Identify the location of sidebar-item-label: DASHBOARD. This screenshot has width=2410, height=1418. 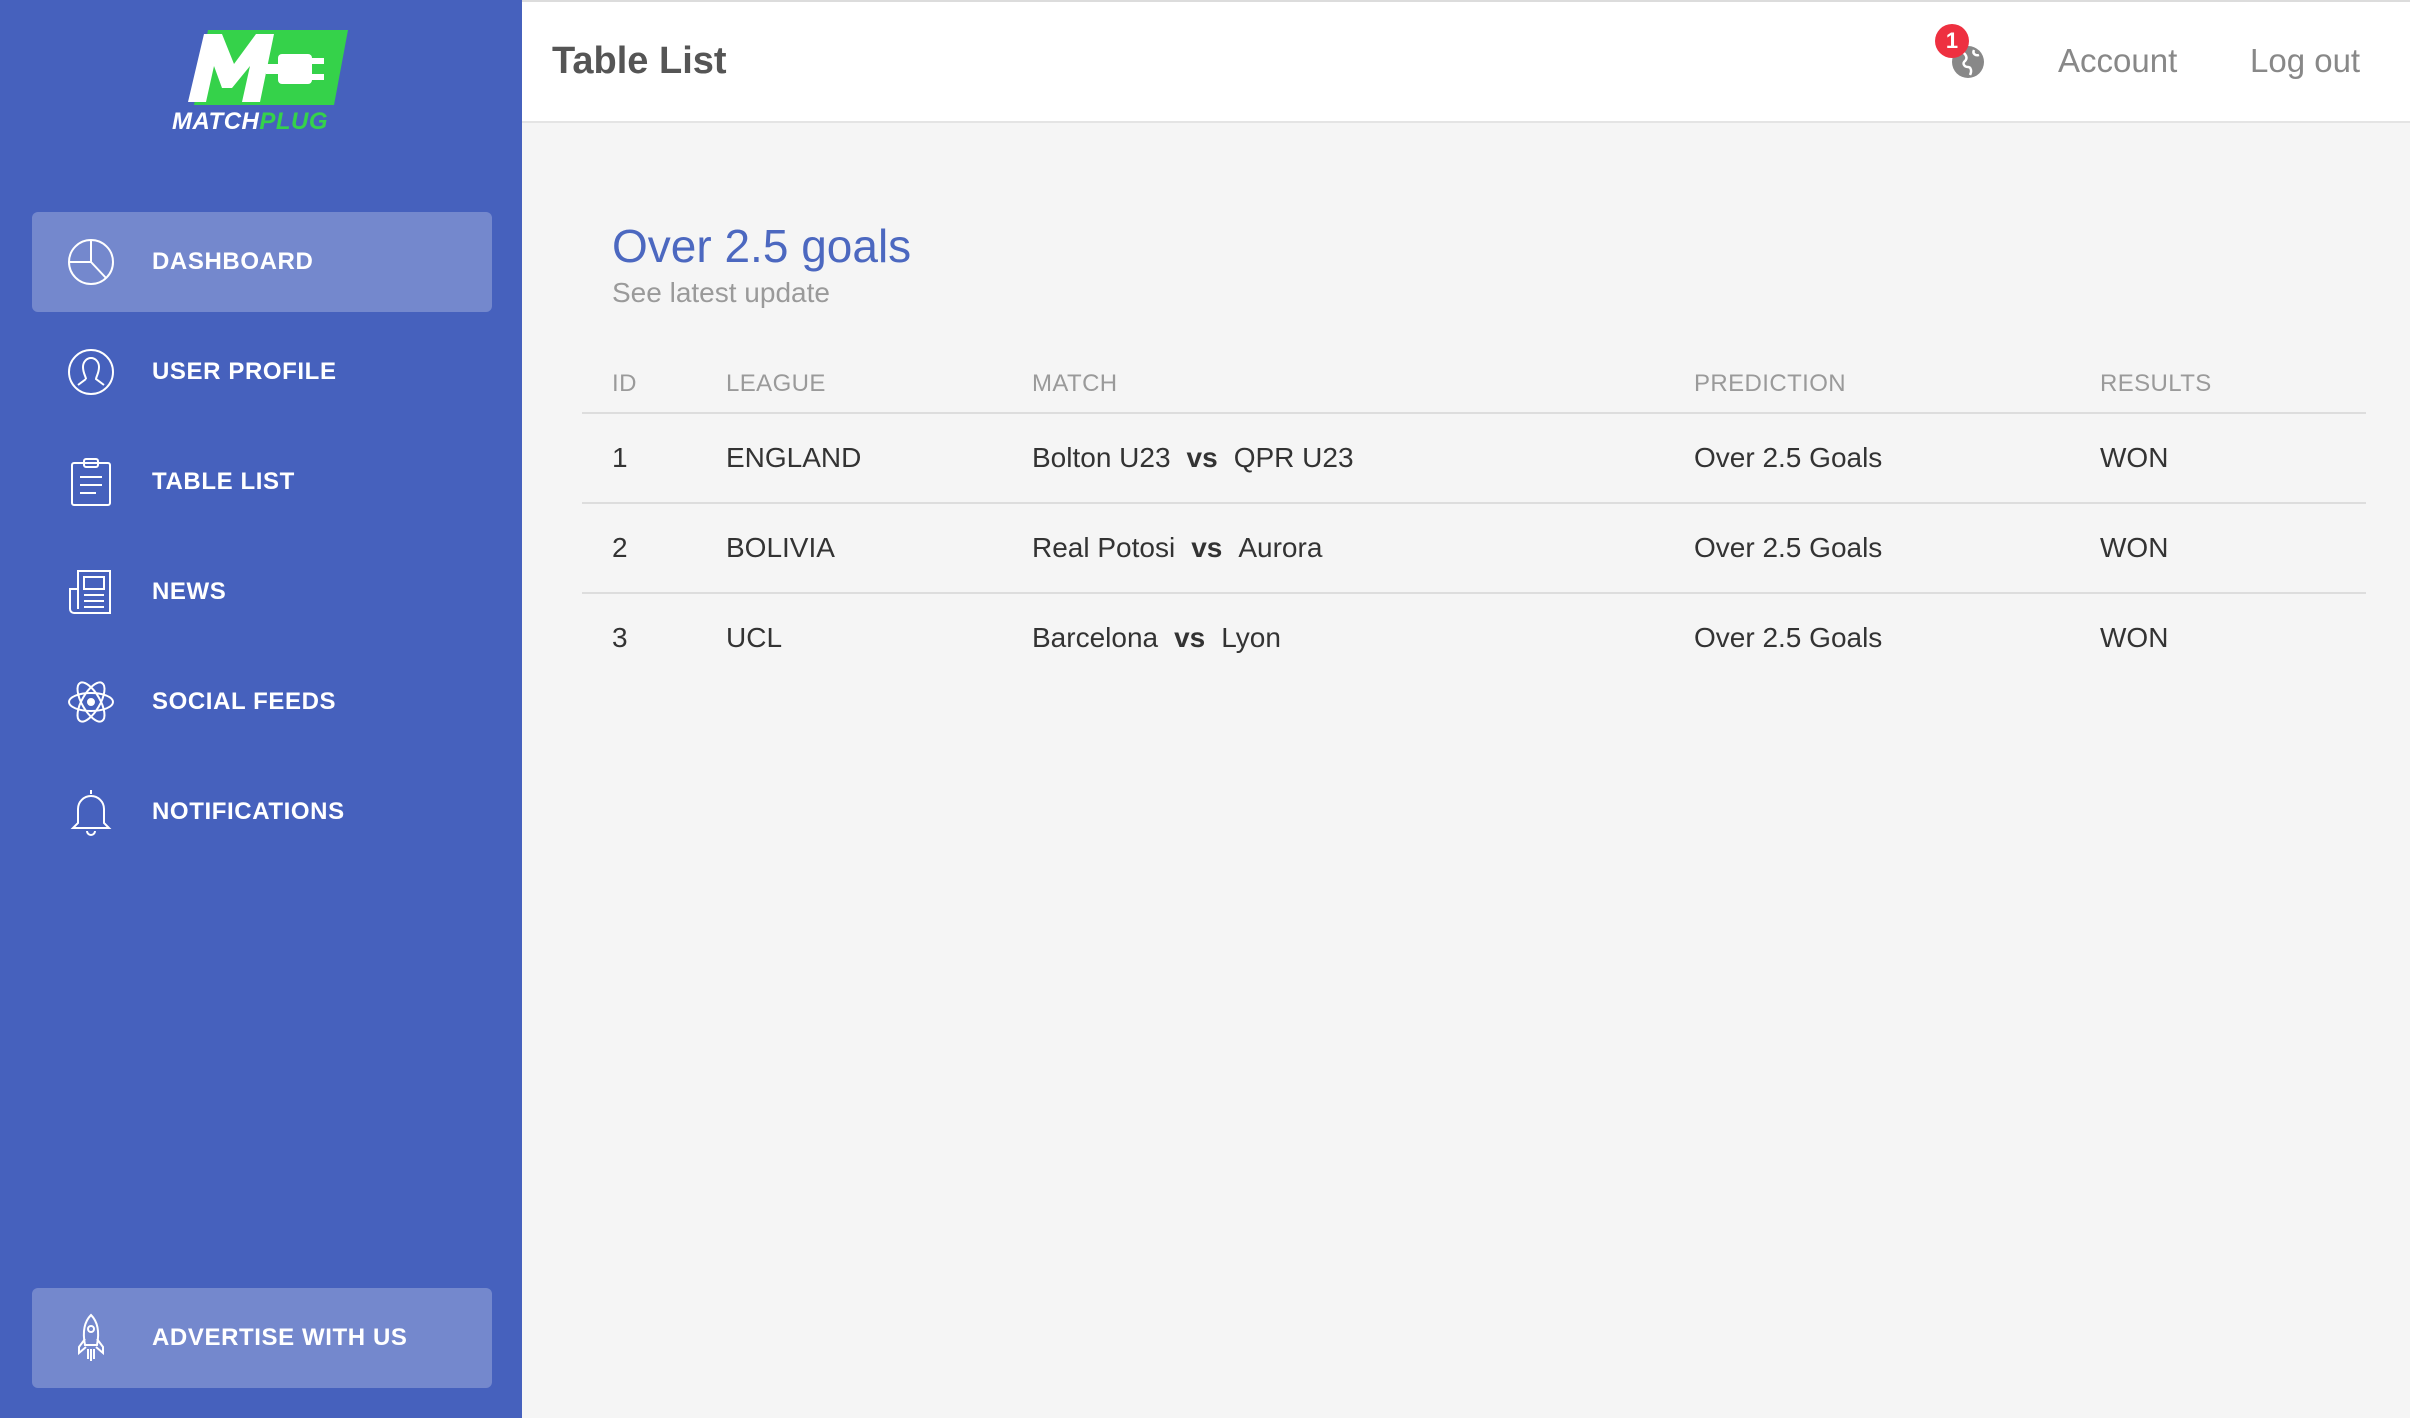
(233, 261).